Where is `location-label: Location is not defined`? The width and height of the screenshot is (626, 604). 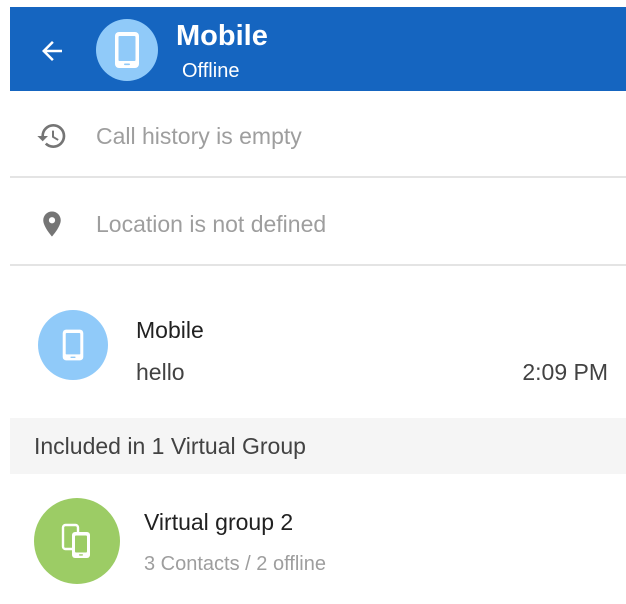 location-label: Location is not defined is located at coordinates (211, 224).